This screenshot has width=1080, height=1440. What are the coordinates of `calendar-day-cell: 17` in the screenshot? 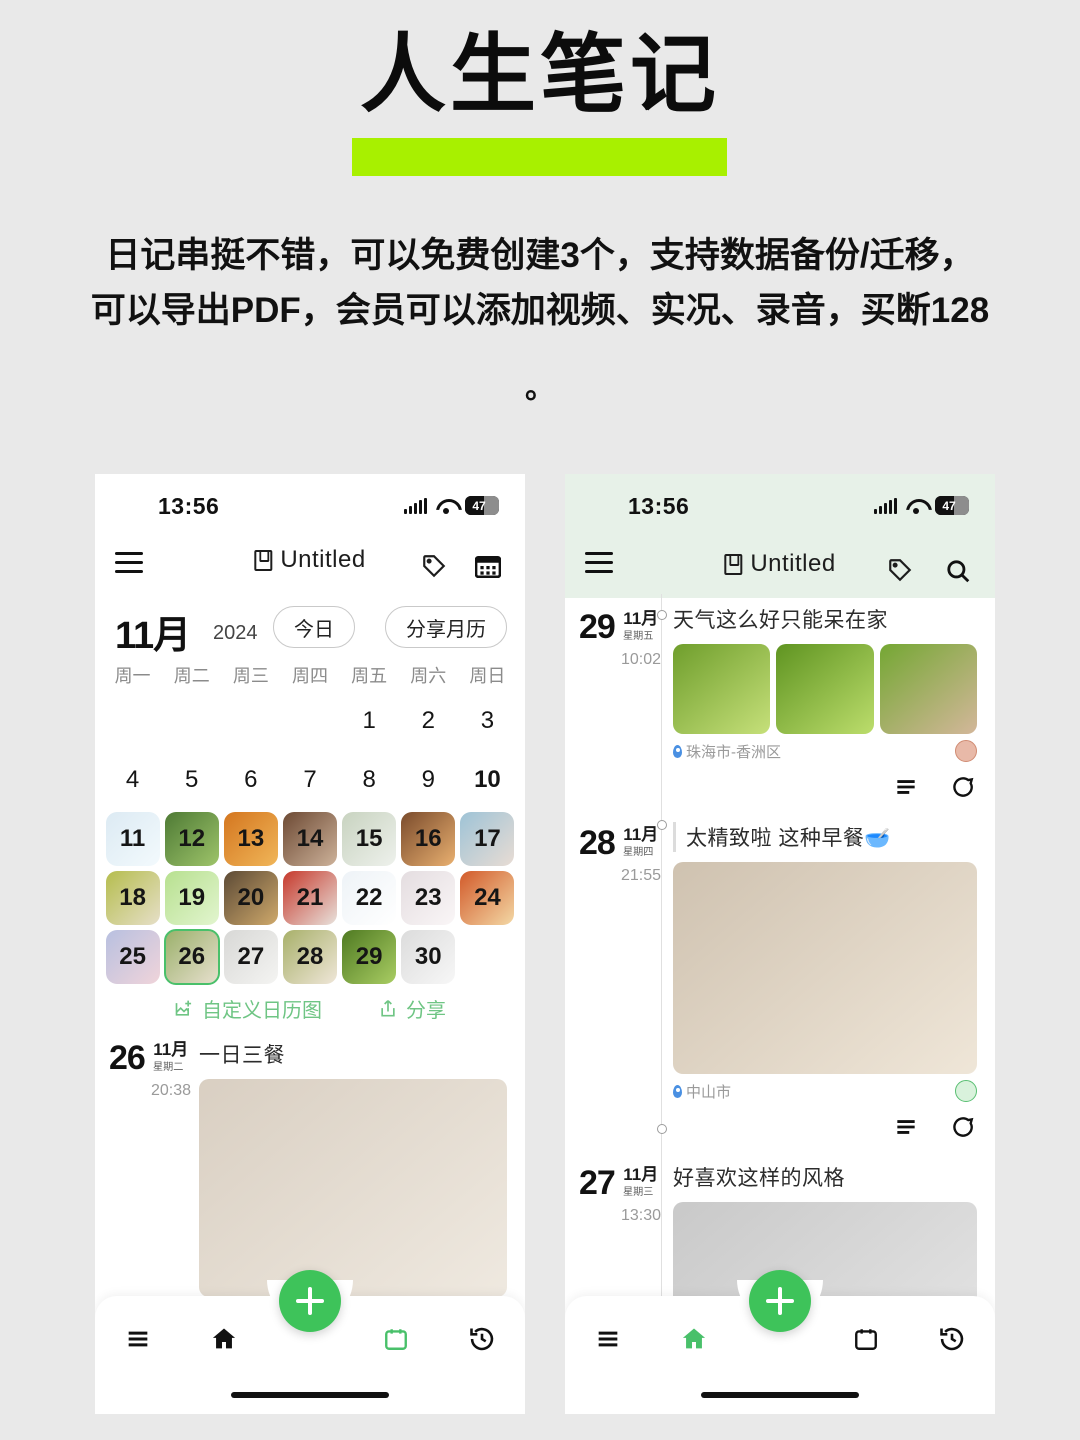 It's located at (487, 838).